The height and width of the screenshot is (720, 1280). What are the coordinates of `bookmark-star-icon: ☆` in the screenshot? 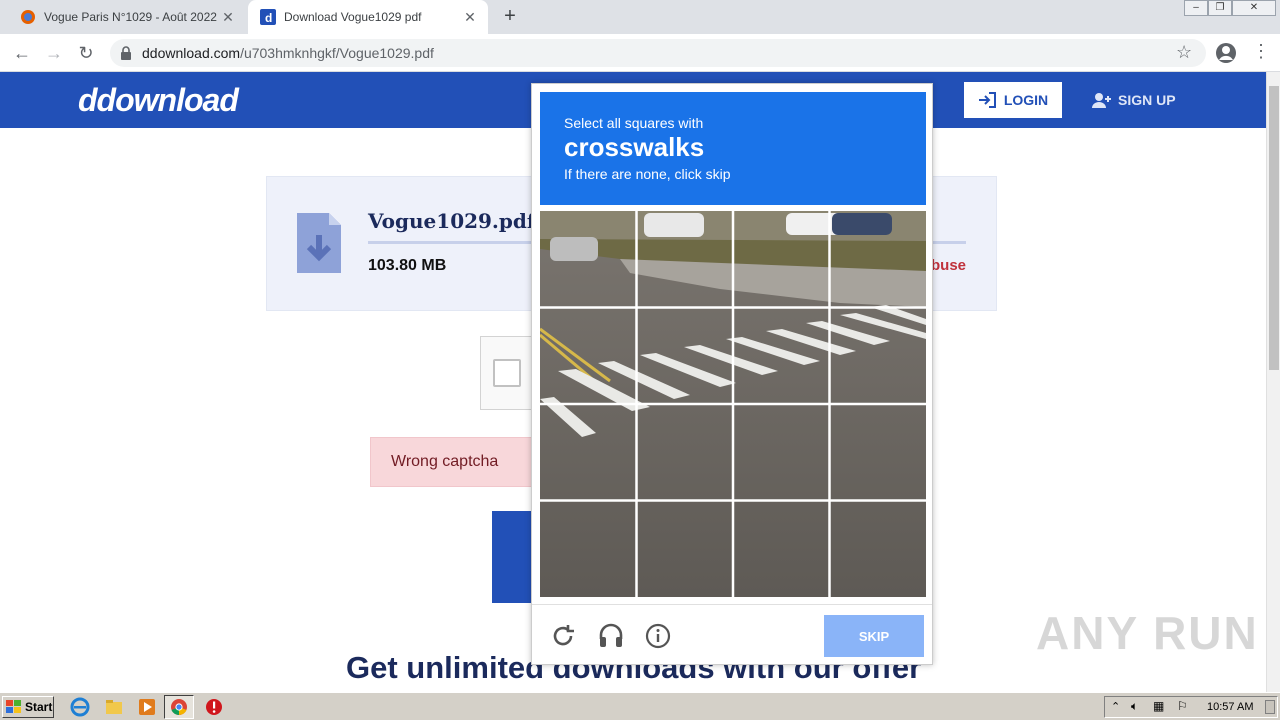 It's located at (1184, 52).